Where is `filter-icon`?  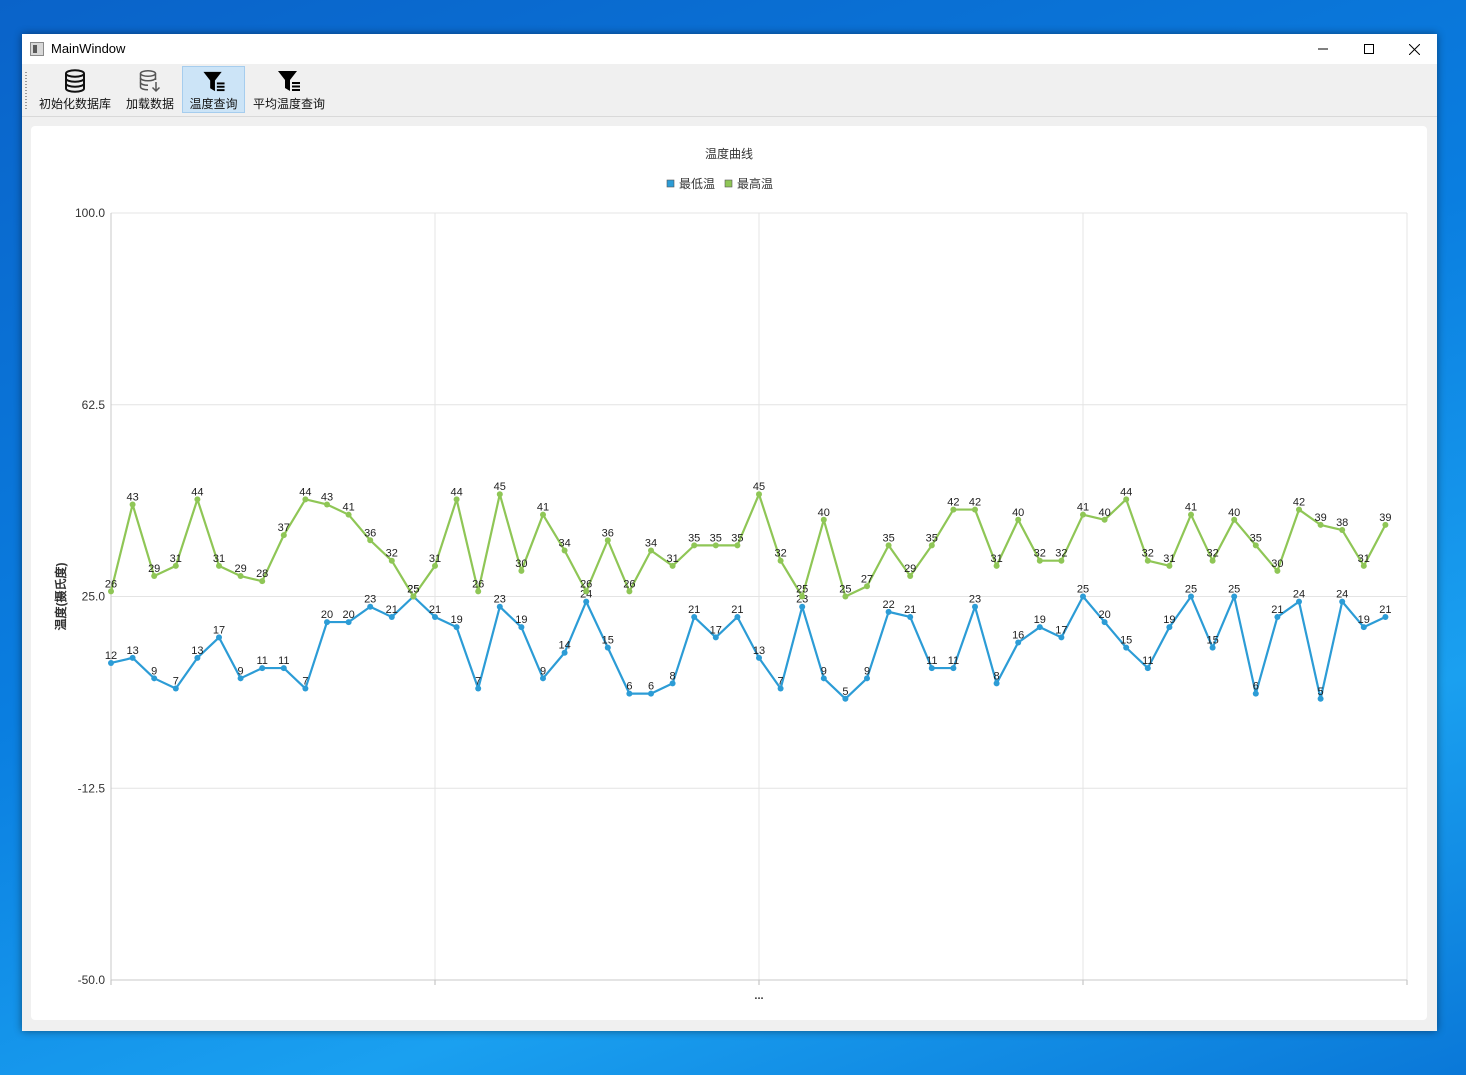 filter-icon is located at coordinates (213, 81).